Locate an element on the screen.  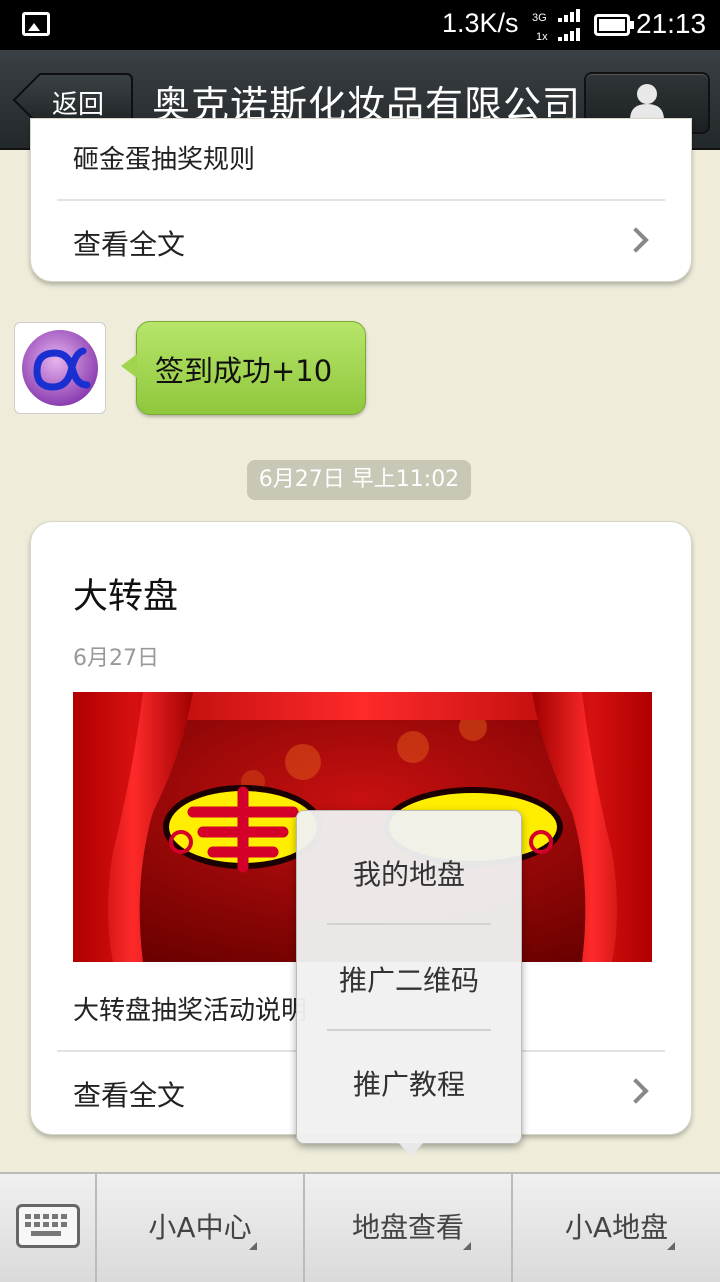
divider is located at coordinates (361, 200).